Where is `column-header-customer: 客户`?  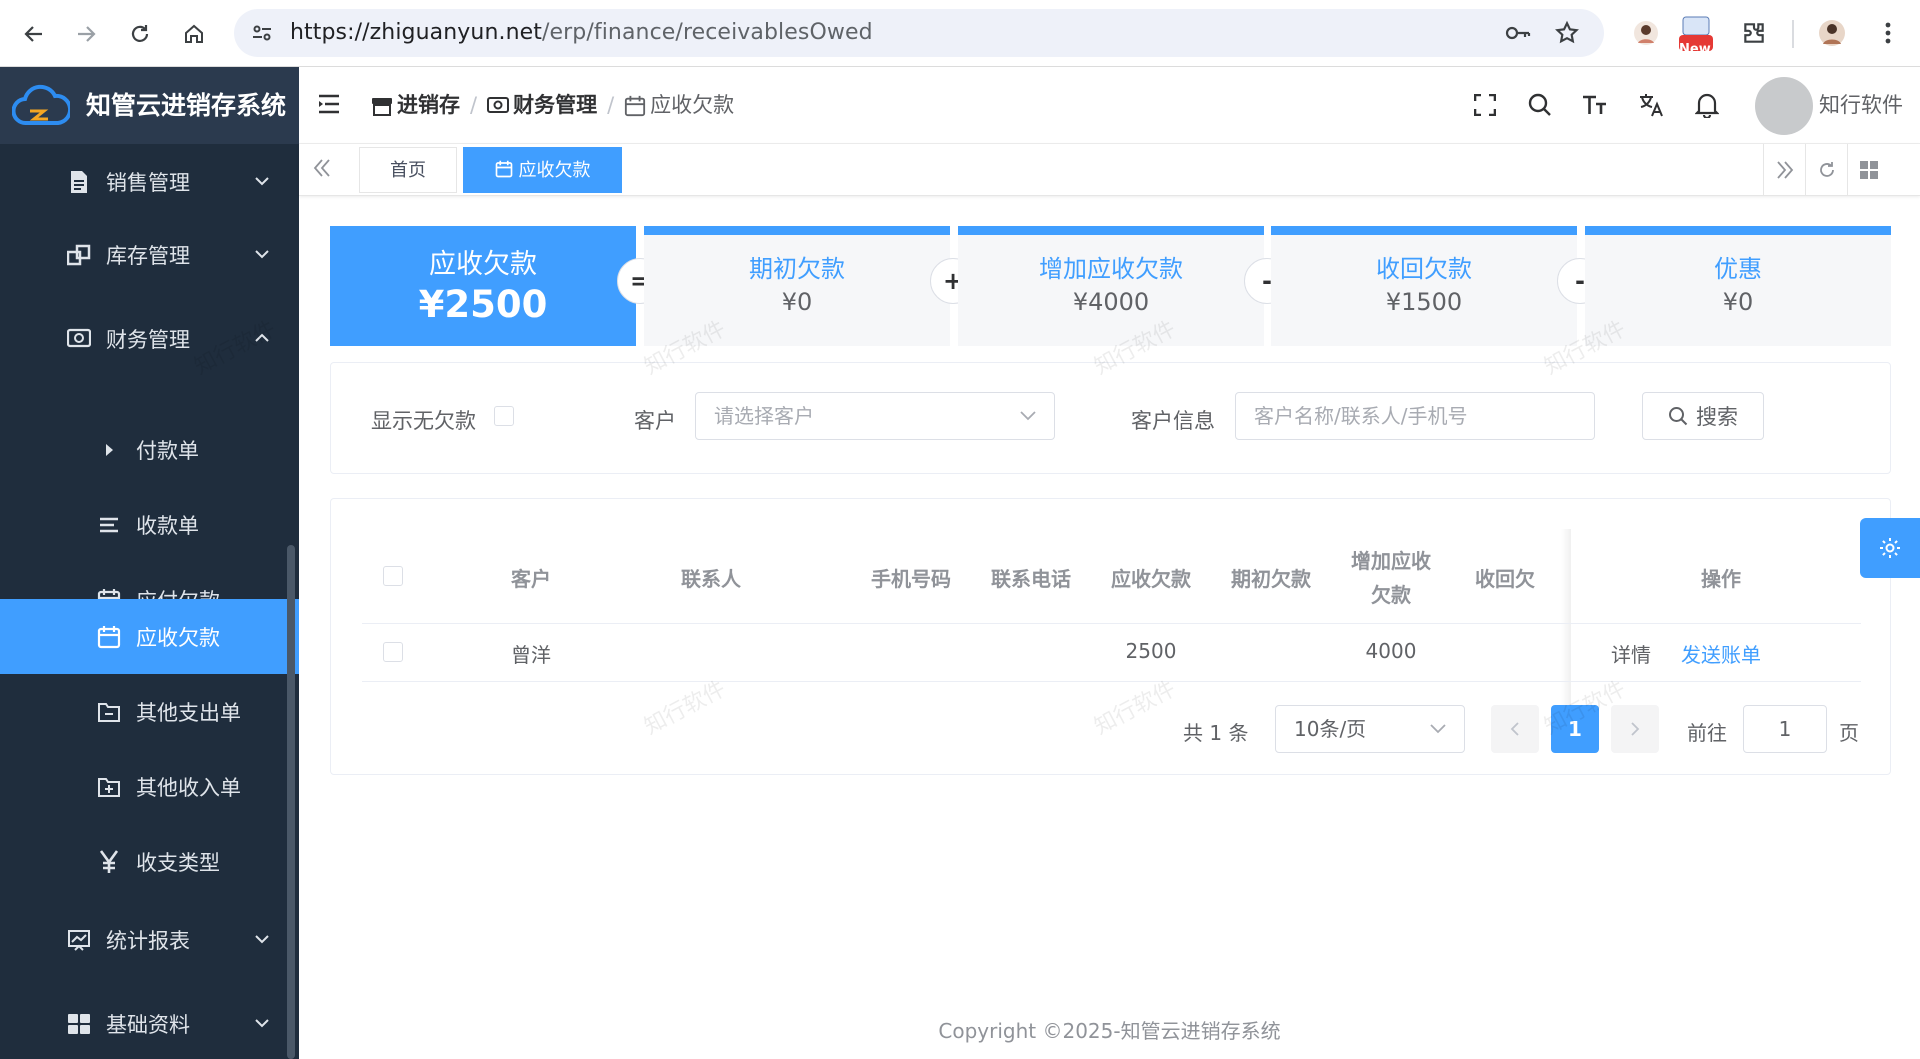 column-header-customer: 客户 is located at coordinates (531, 577).